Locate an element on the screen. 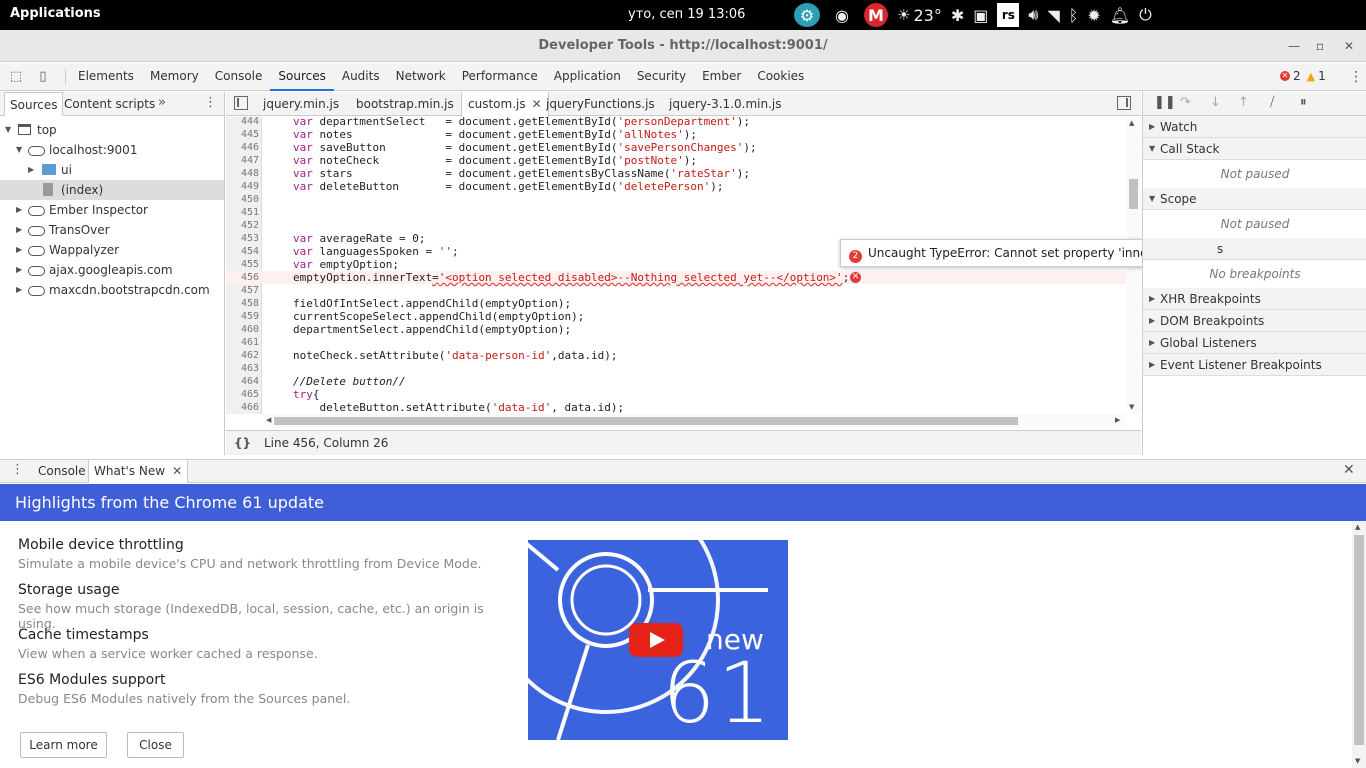 The image size is (1366, 768). volume-icon: 🔊︎ is located at coordinates (1033, 15).